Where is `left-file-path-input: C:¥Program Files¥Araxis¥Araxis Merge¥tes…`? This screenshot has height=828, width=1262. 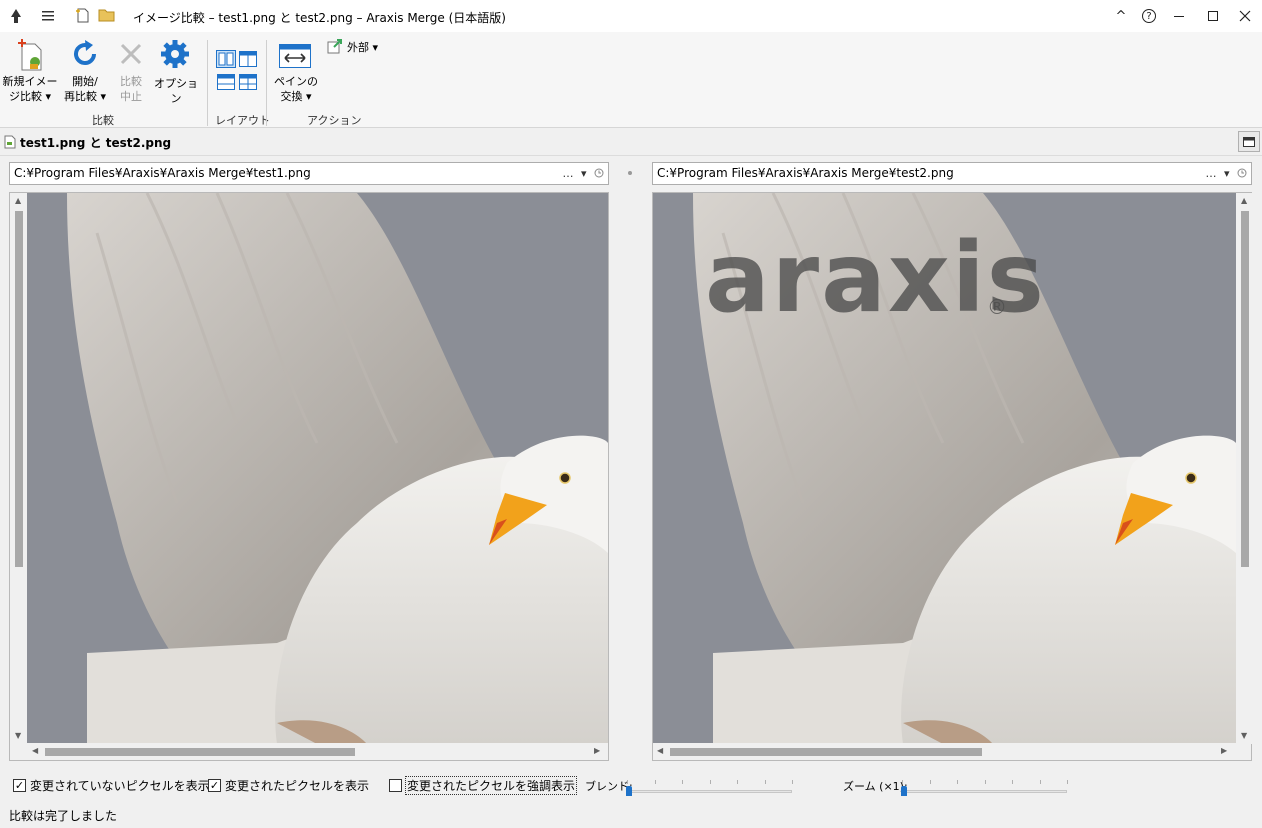 left-file-path-input: C:¥Program Files¥Araxis¥Araxis Merge¥tes… is located at coordinates (309, 173).